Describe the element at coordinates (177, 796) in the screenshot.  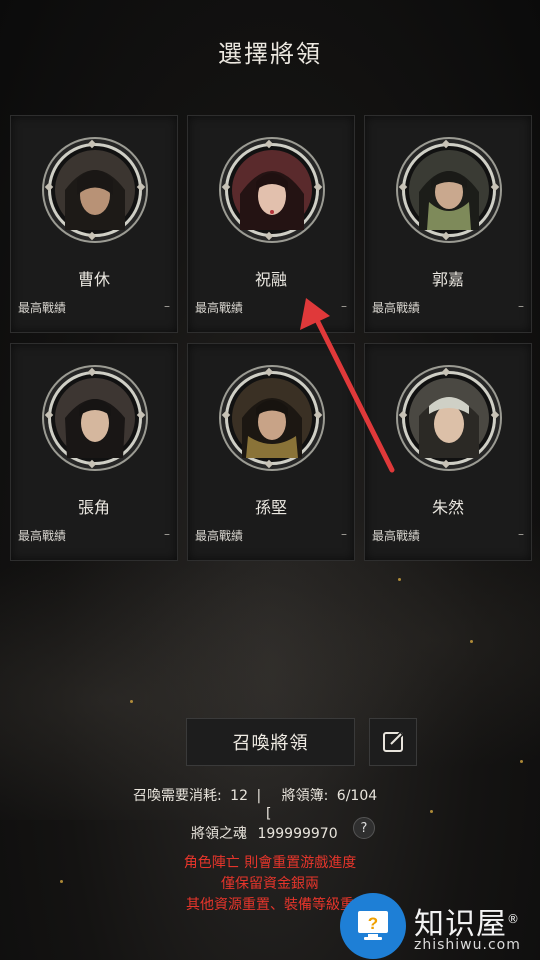
I see `summon-cost-label: 召喚需要消耗:` at that location.